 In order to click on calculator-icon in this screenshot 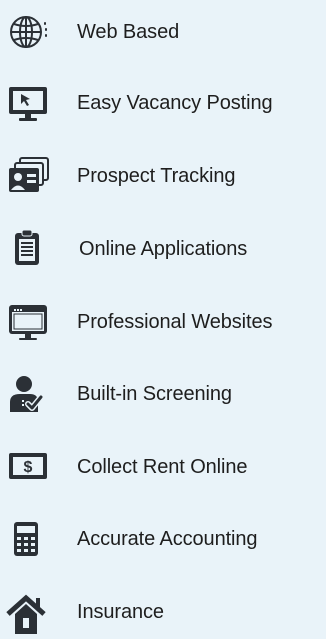, I will do `click(28, 539)`.